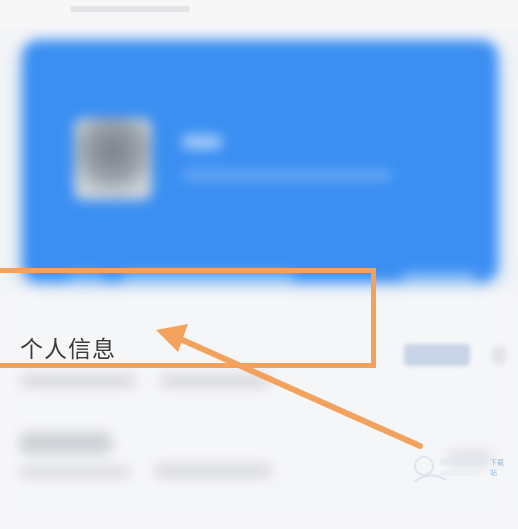  What do you see at coordinates (499, 355) in the screenshot?
I see `chevron-right-icon` at bounding box center [499, 355].